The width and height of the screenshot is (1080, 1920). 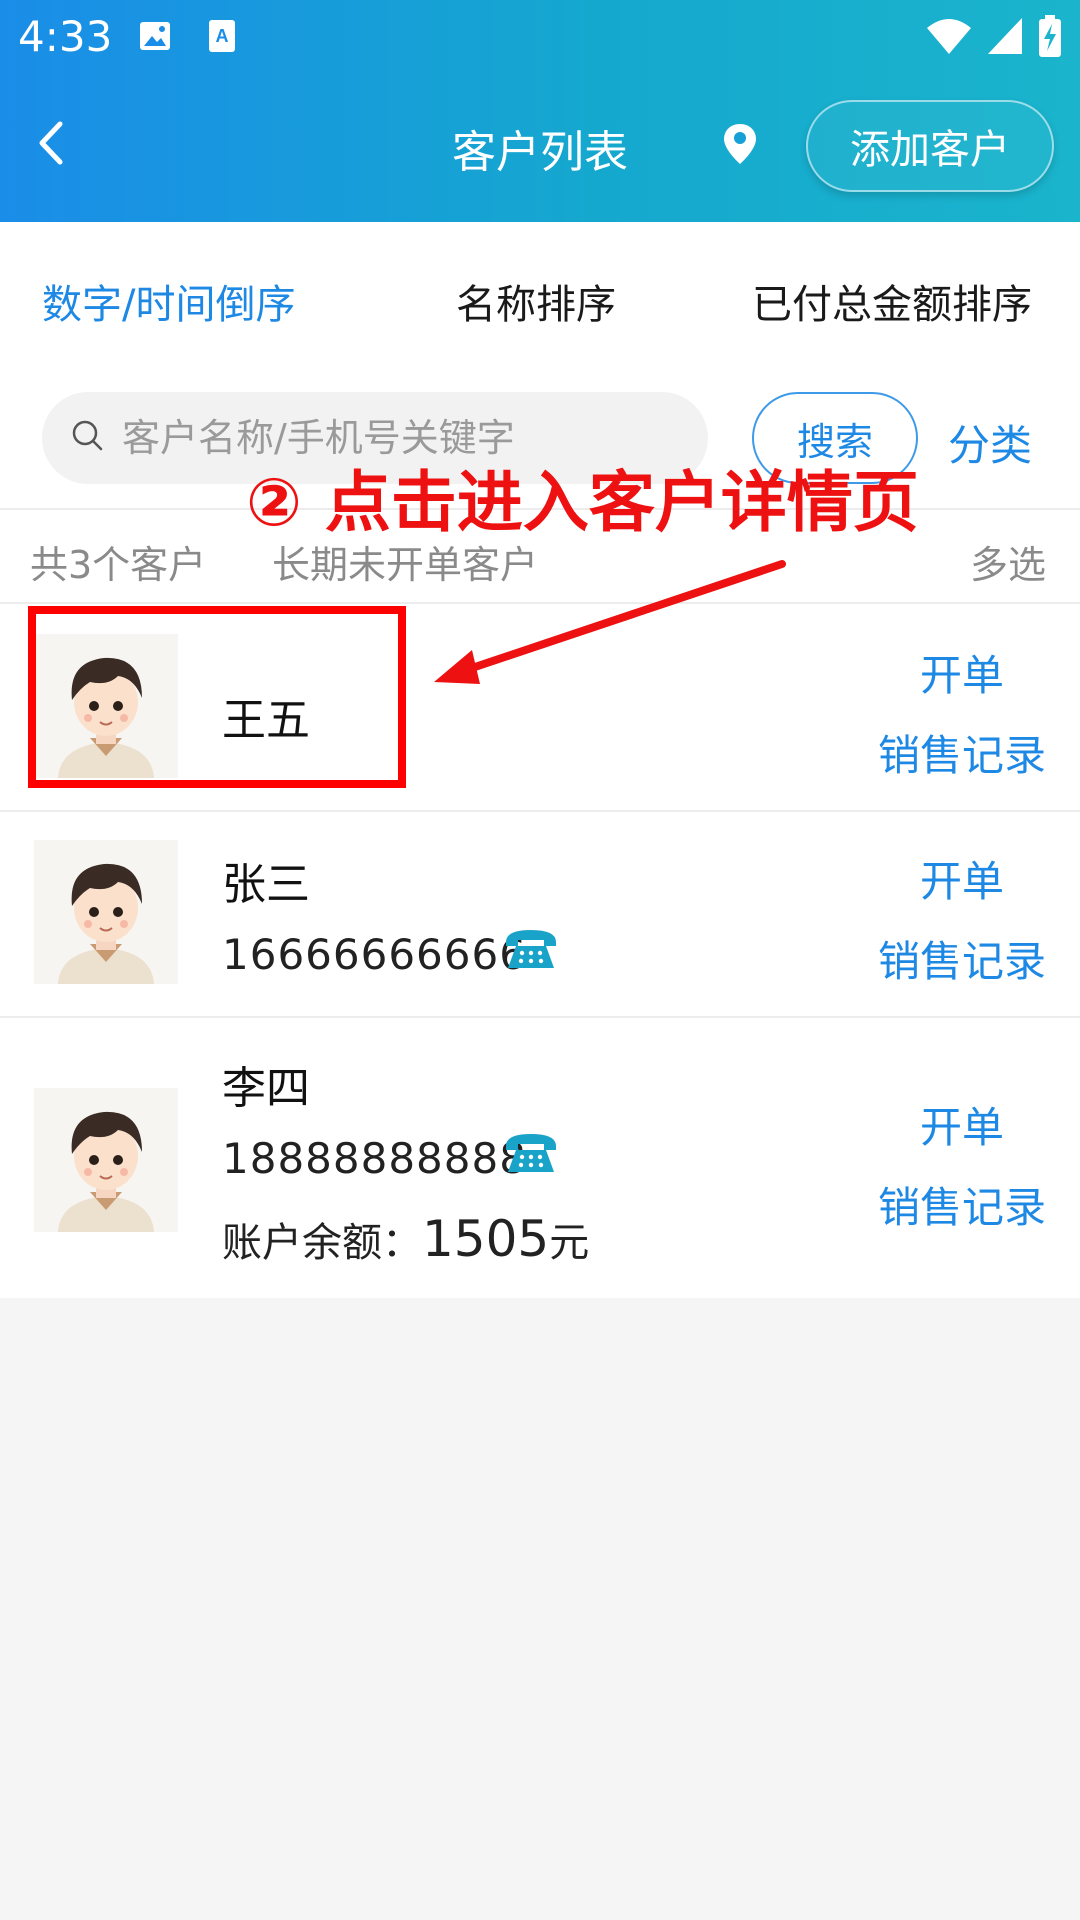 I want to click on location-pin-icon, so click(x=740, y=144).